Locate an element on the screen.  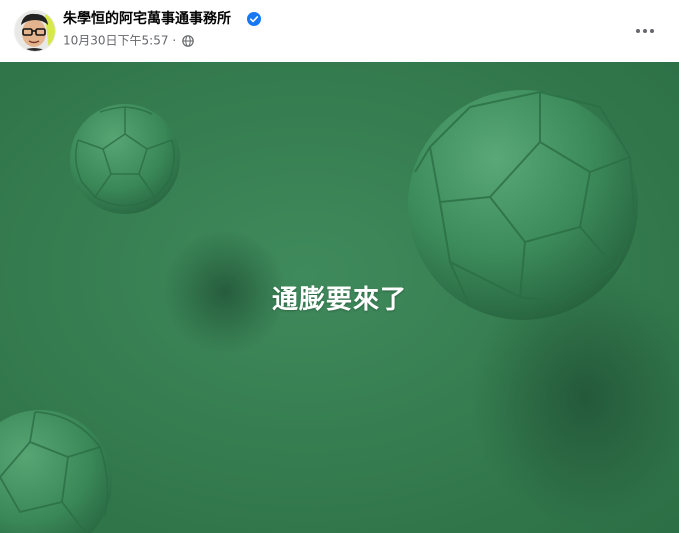
post-timestamp-link: 10月30日下午5:57 is located at coordinates (116, 41).